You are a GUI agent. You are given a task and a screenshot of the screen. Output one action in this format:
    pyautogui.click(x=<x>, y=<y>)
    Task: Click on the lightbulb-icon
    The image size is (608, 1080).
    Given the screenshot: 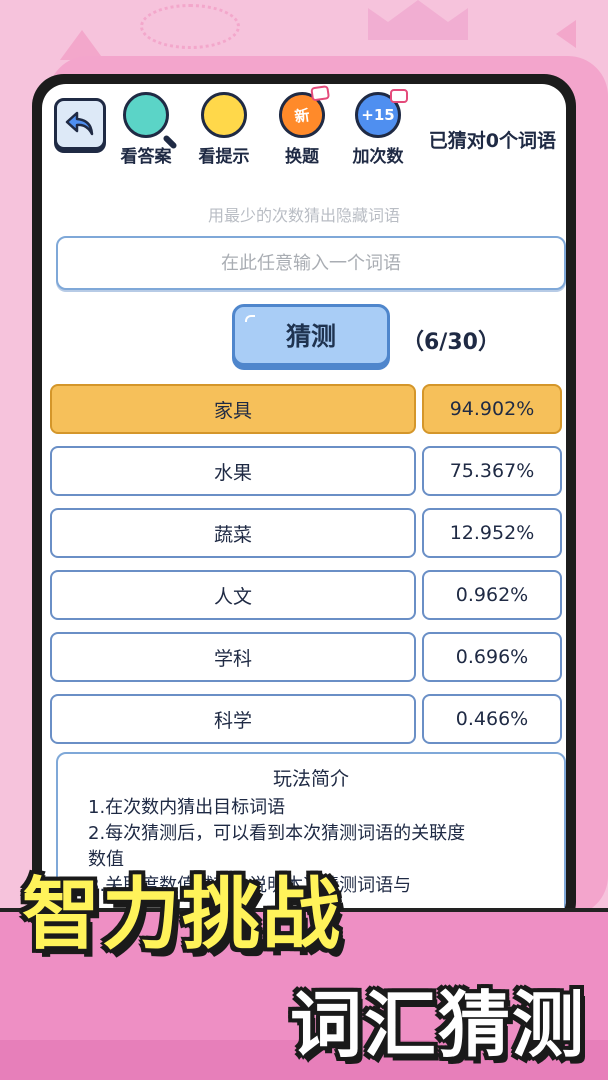 What is the action you would take?
    pyautogui.click(x=224, y=115)
    